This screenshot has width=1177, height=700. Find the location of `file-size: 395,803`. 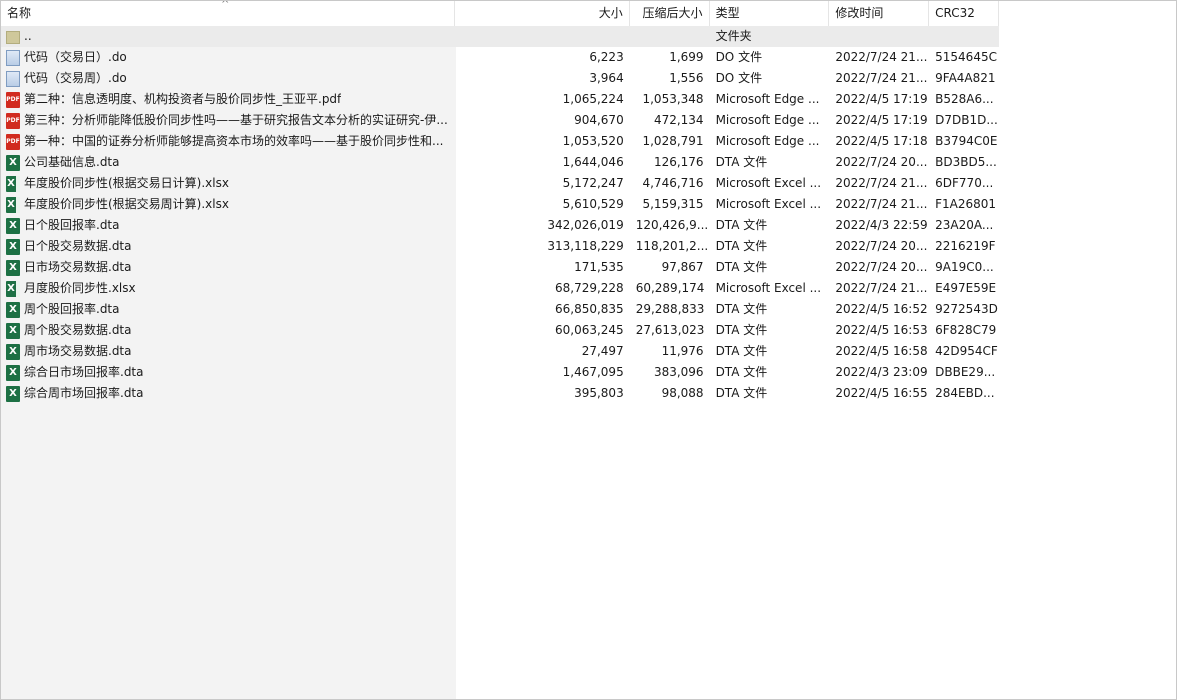

file-size: 395,803 is located at coordinates (599, 393).